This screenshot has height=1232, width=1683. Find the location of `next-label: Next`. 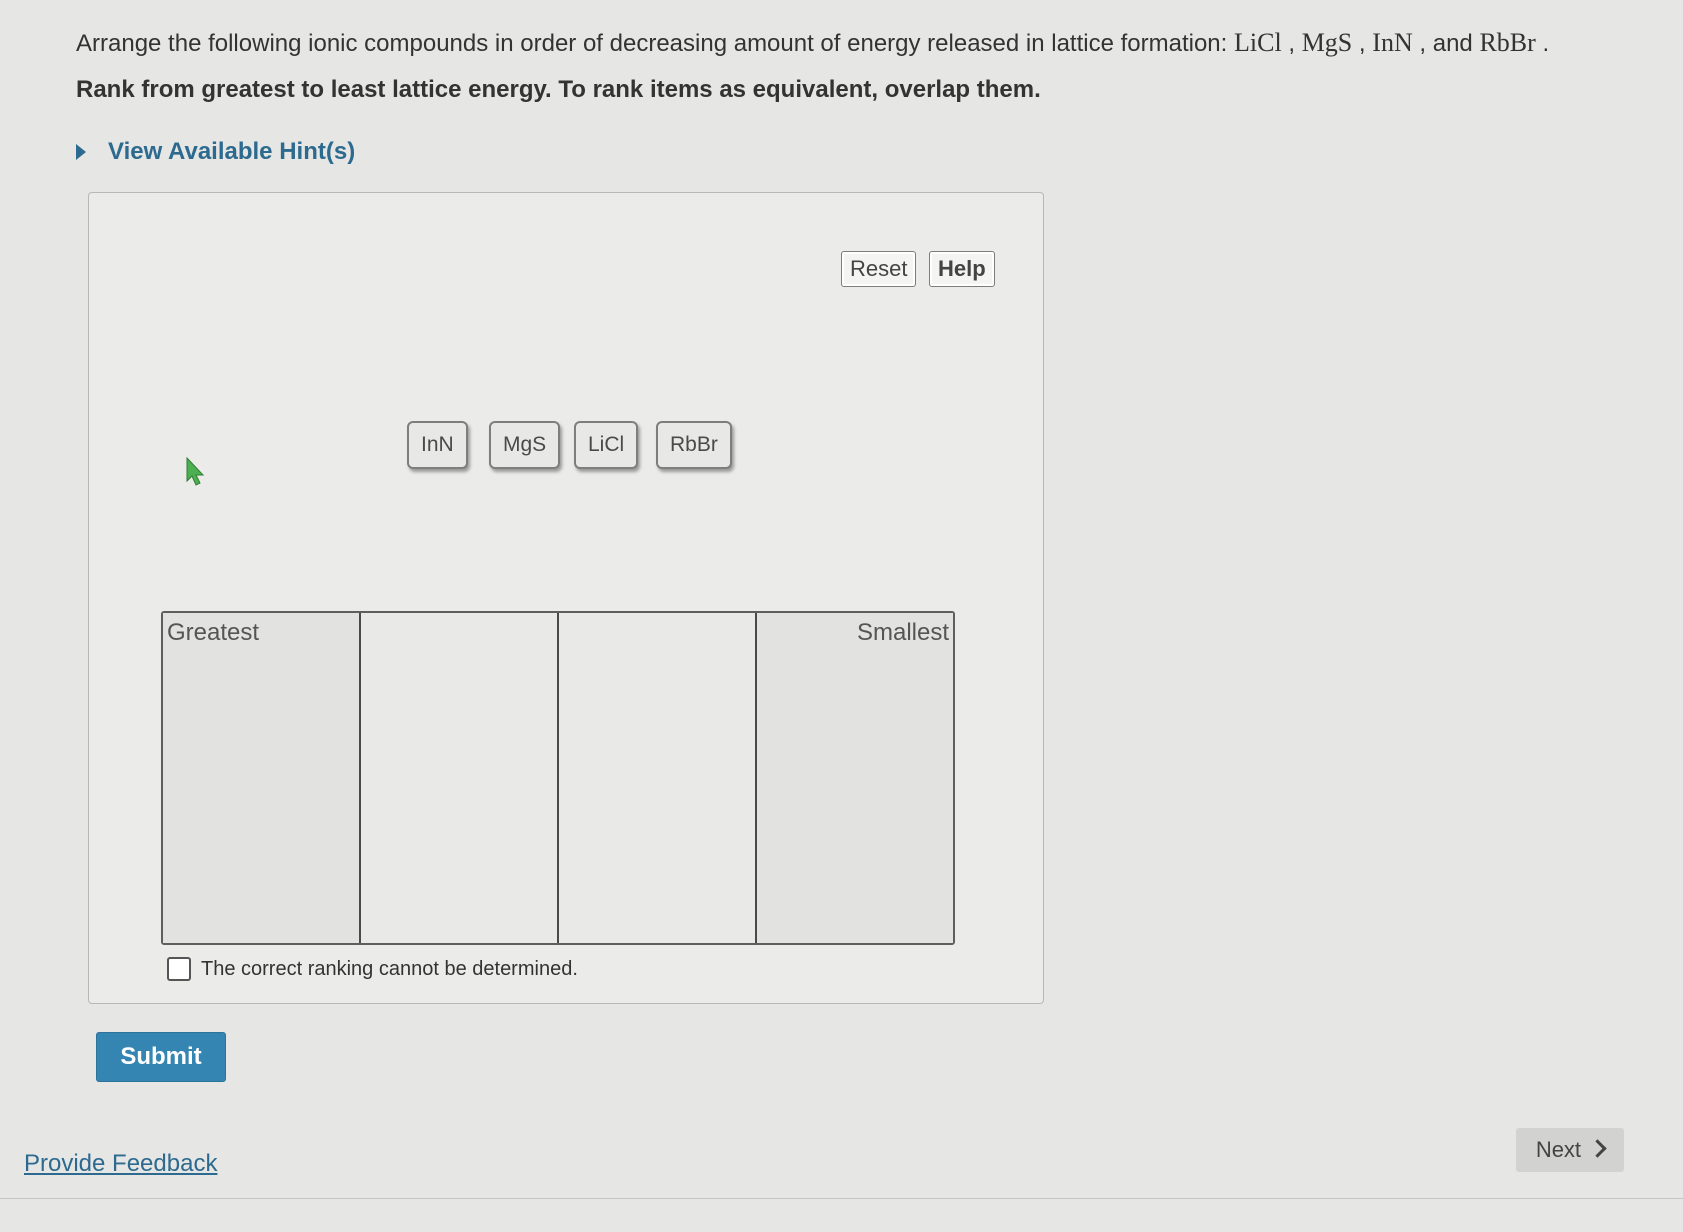

next-label: Next is located at coordinates (1558, 1149).